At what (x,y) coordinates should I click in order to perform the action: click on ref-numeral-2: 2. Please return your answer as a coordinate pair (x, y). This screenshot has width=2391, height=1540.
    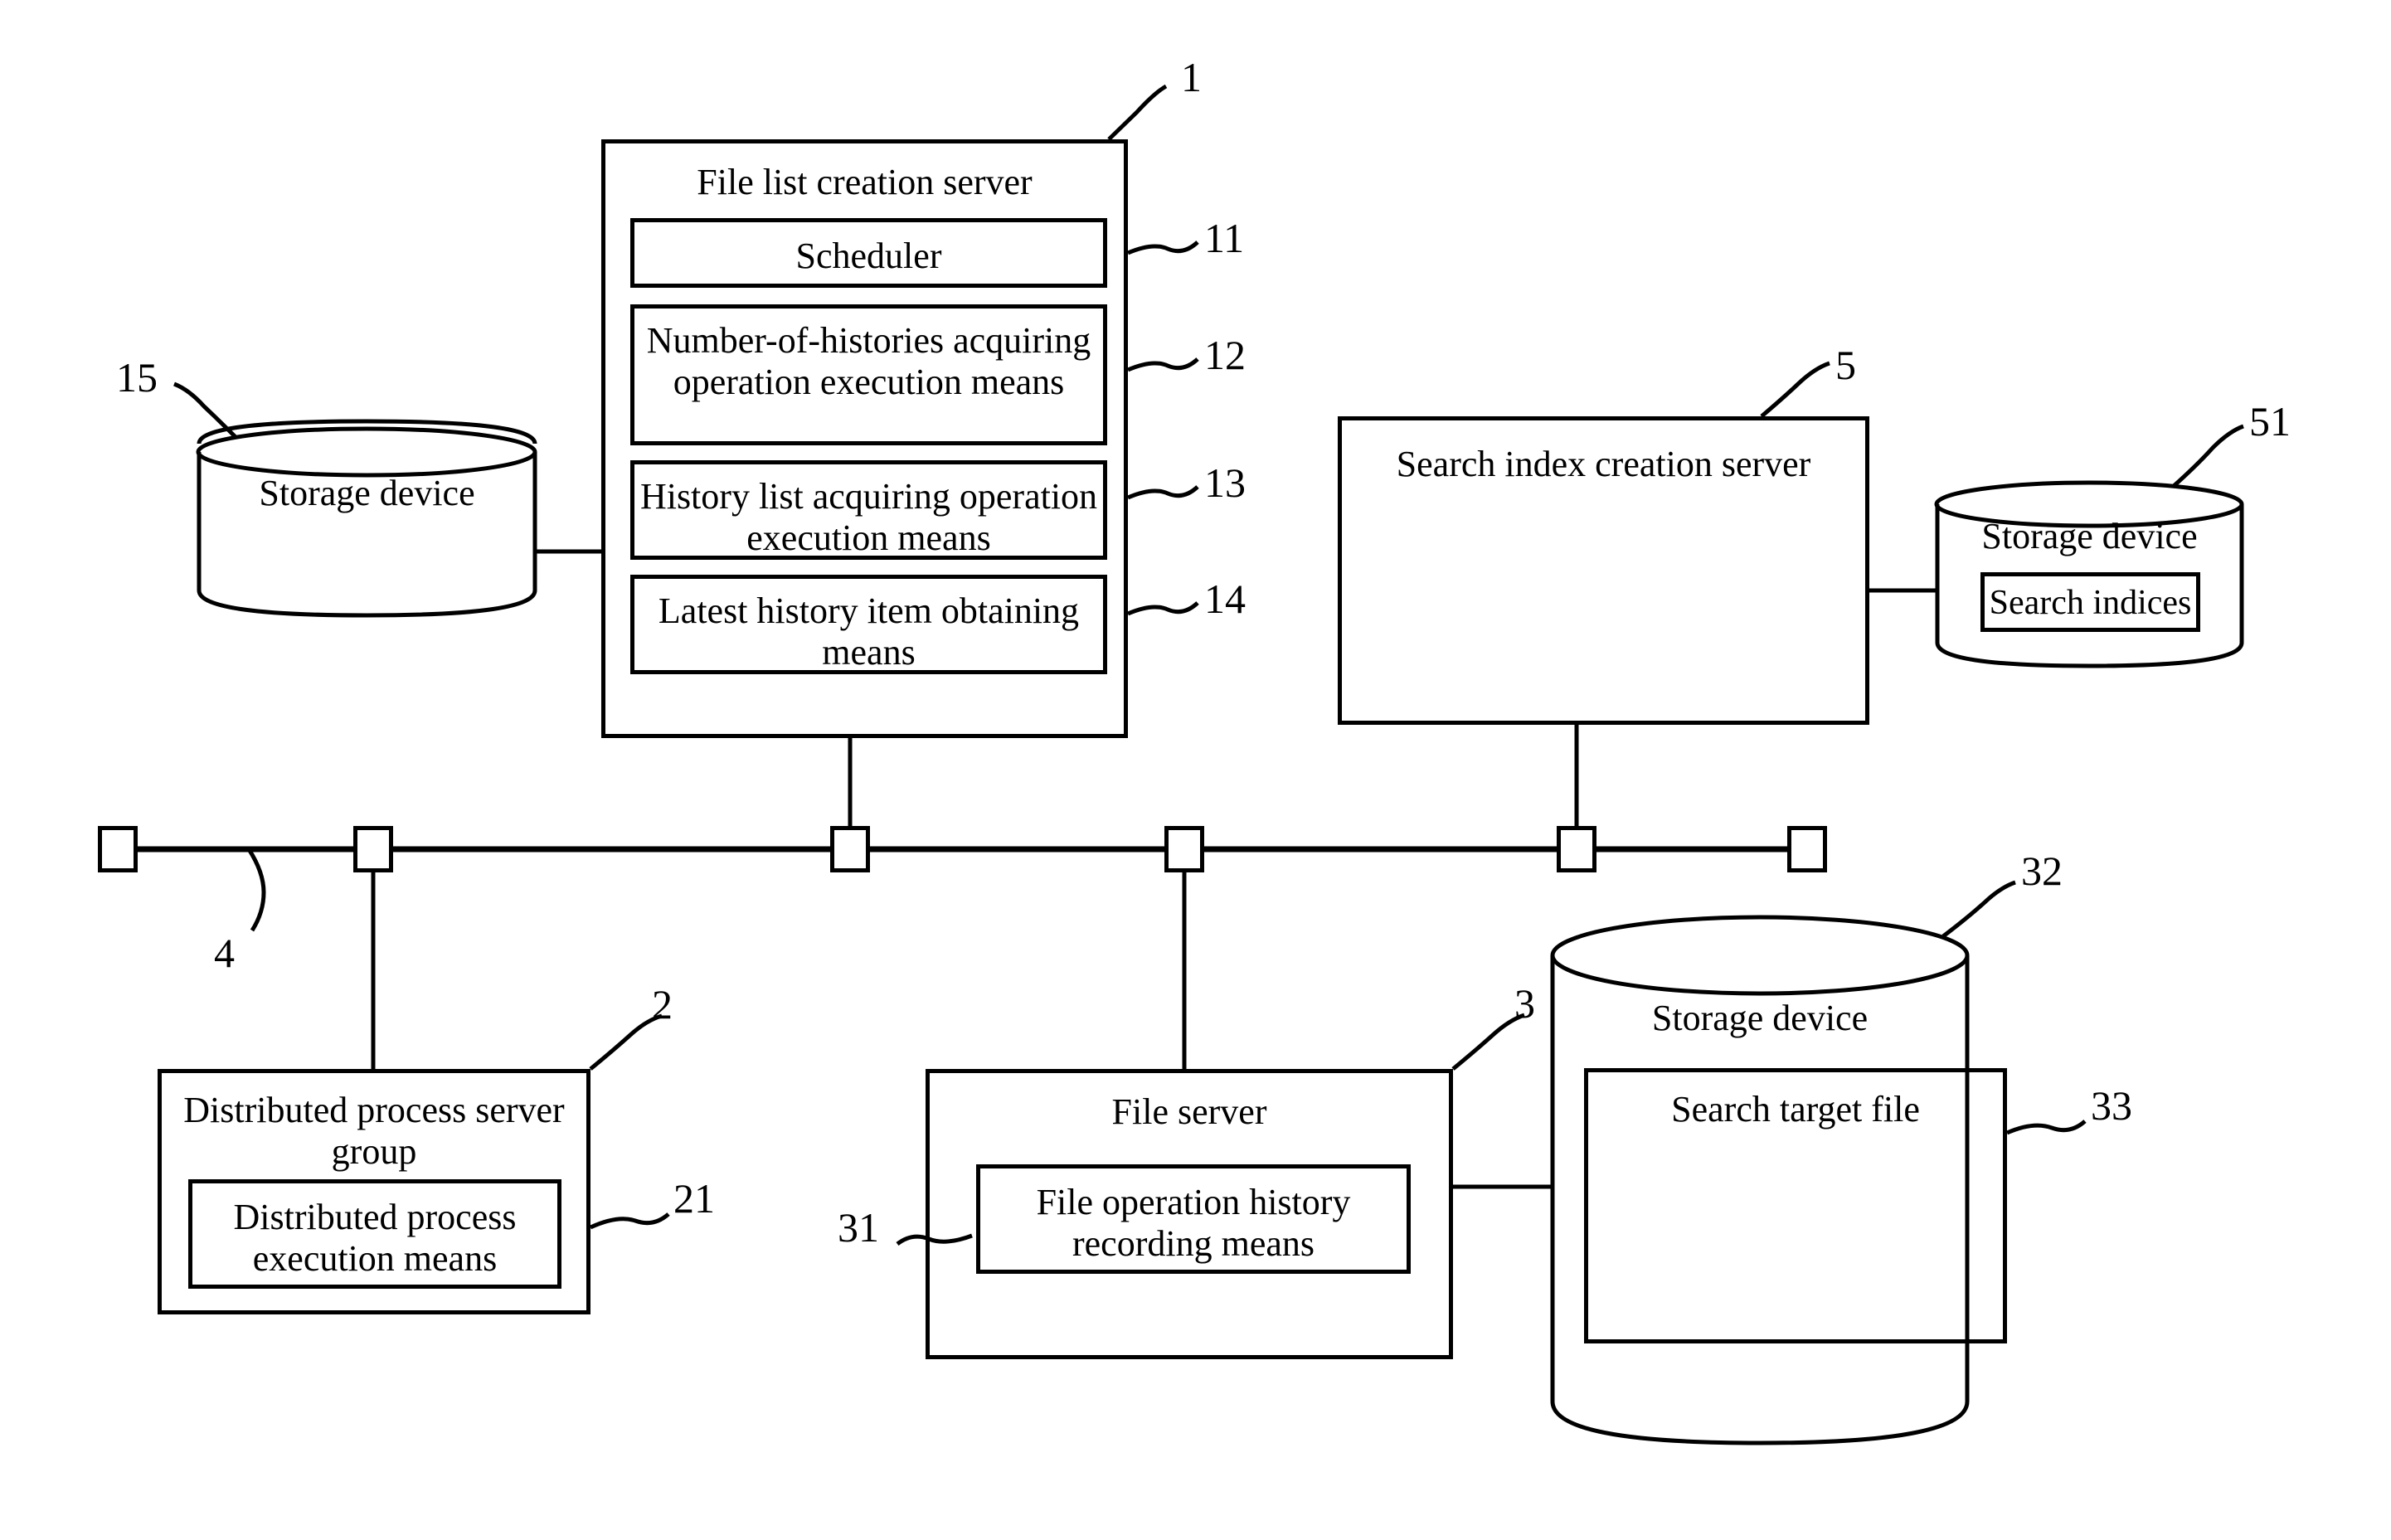
    Looking at the image, I should click on (662, 1004).